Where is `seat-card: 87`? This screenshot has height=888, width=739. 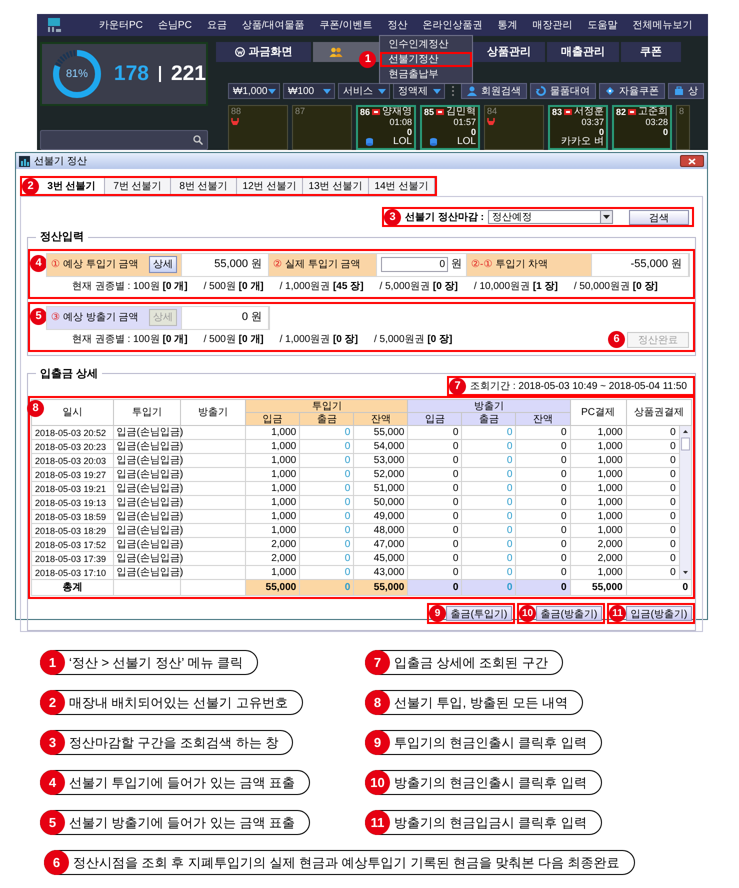 seat-card: 87 is located at coordinates (322, 127).